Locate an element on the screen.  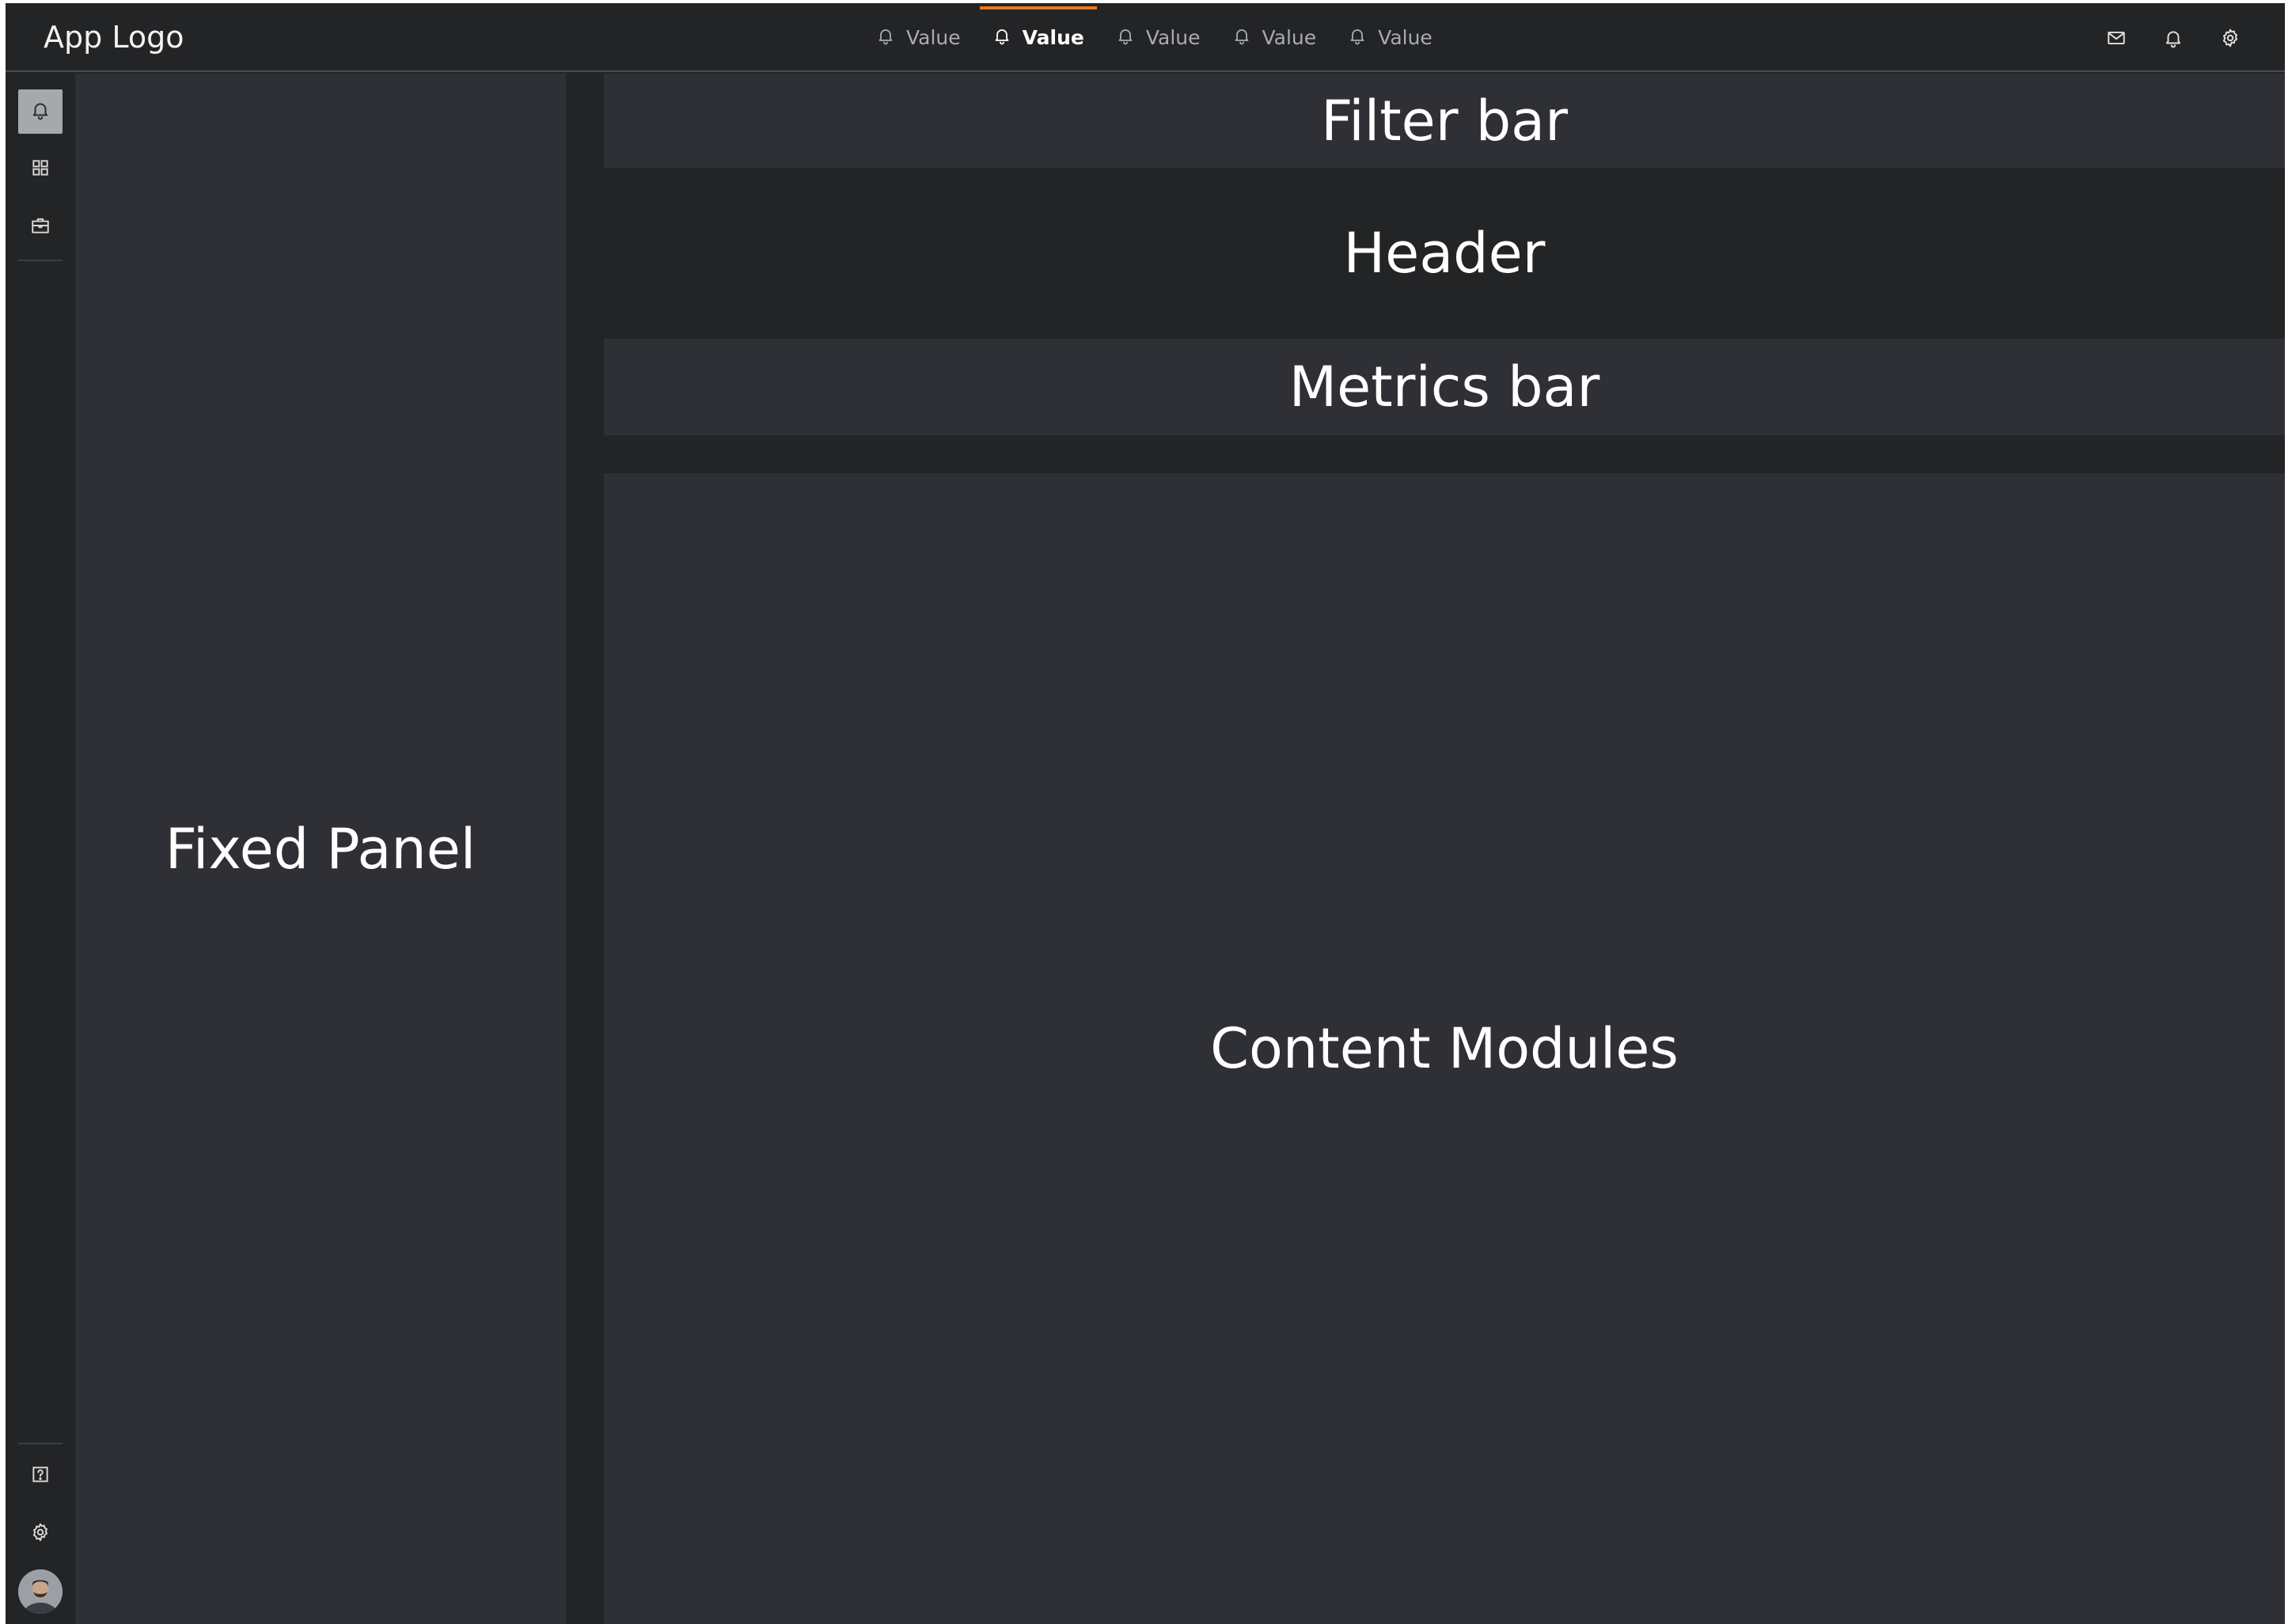
briefcase-icon is located at coordinates (40, 227).